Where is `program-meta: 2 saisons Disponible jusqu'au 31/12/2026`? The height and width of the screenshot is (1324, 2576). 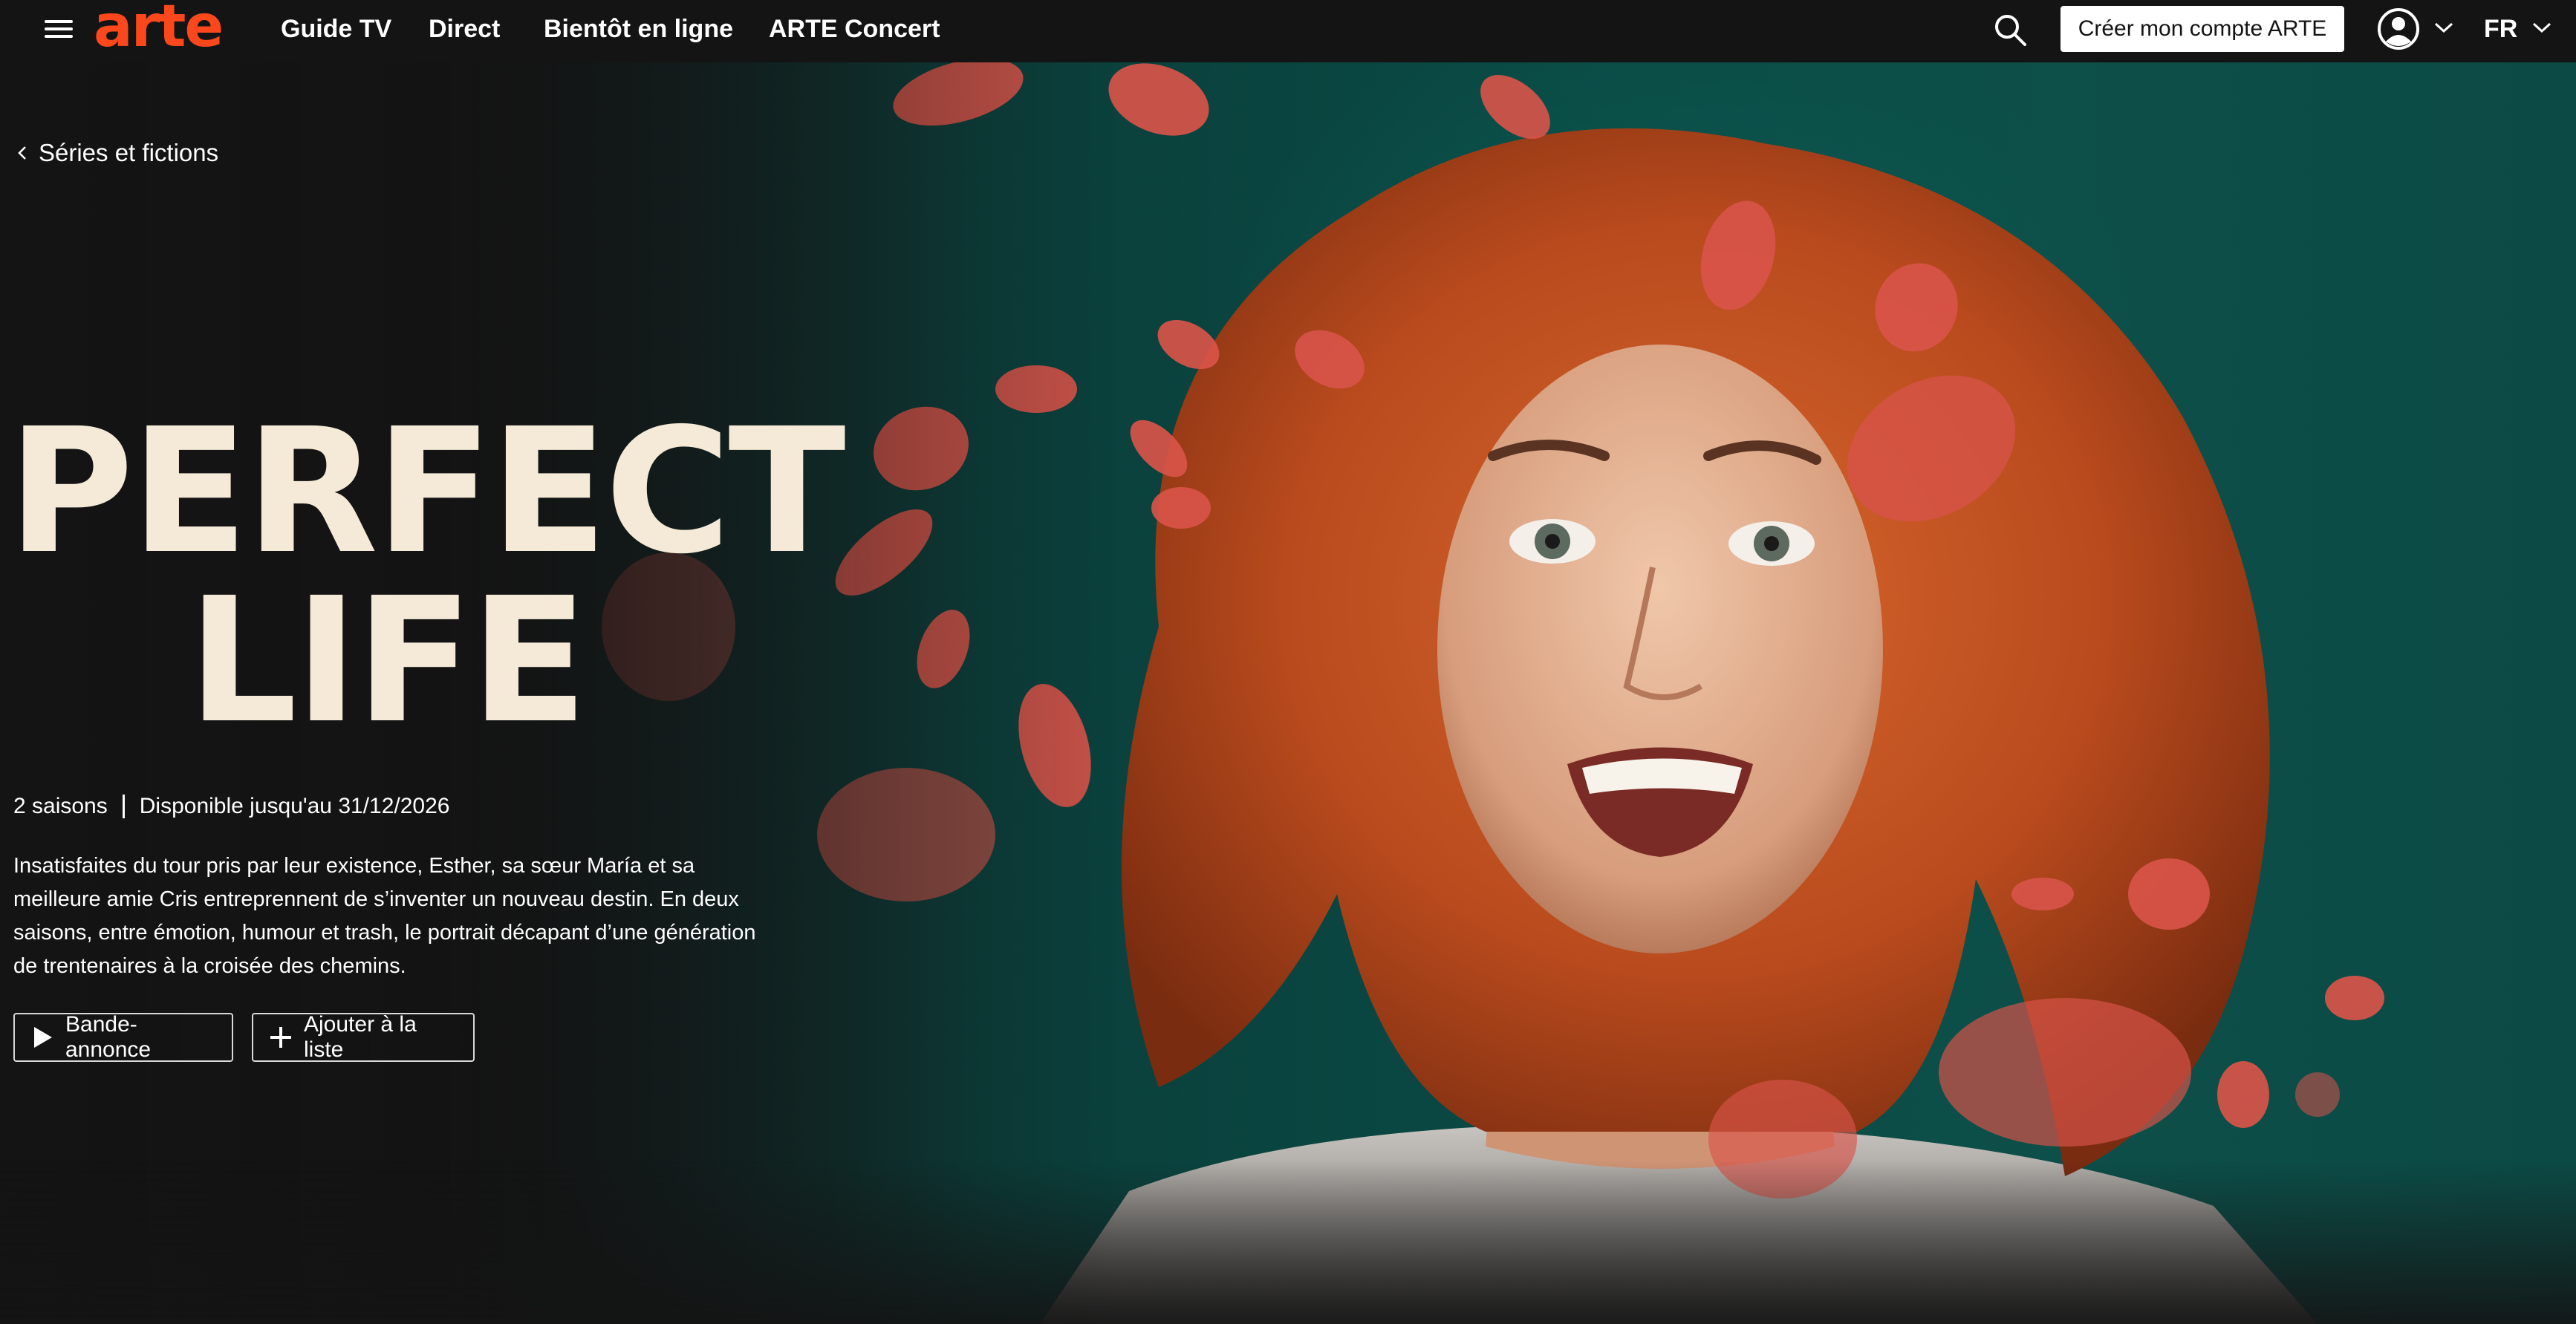 program-meta: 2 saisons Disponible jusqu'au 31/12/2026 is located at coordinates (231, 807).